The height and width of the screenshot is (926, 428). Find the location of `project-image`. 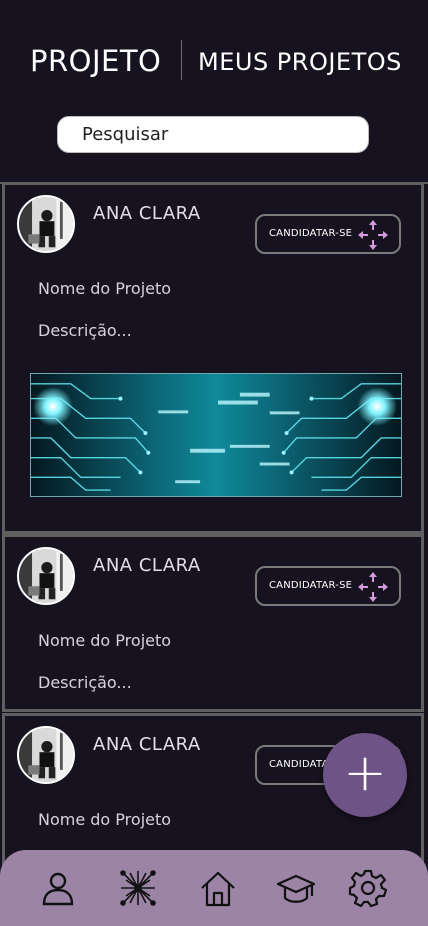

project-image is located at coordinates (216, 435).